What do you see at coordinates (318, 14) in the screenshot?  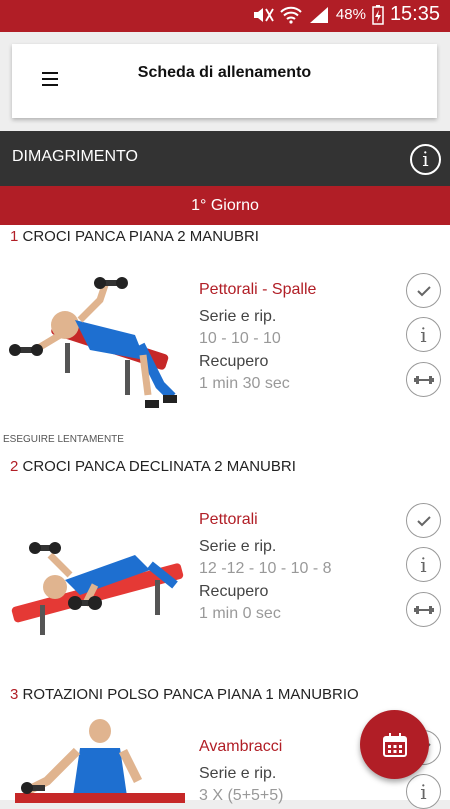 I see `signal-icon` at bounding box center [318, 14].